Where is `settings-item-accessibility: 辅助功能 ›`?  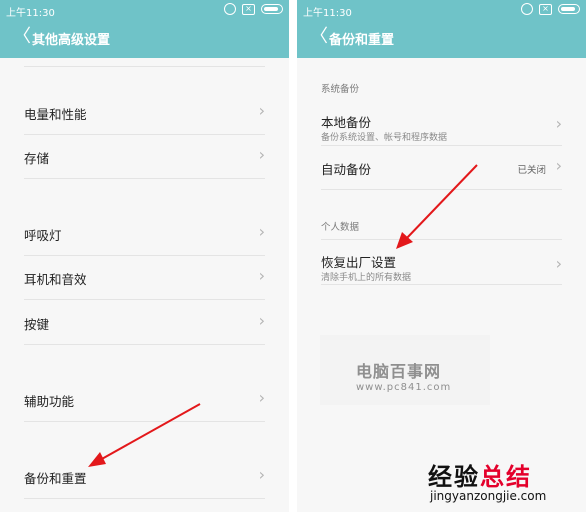 settings-item-accessibility: 辅助功能 › is located at coordinates (144, 400).